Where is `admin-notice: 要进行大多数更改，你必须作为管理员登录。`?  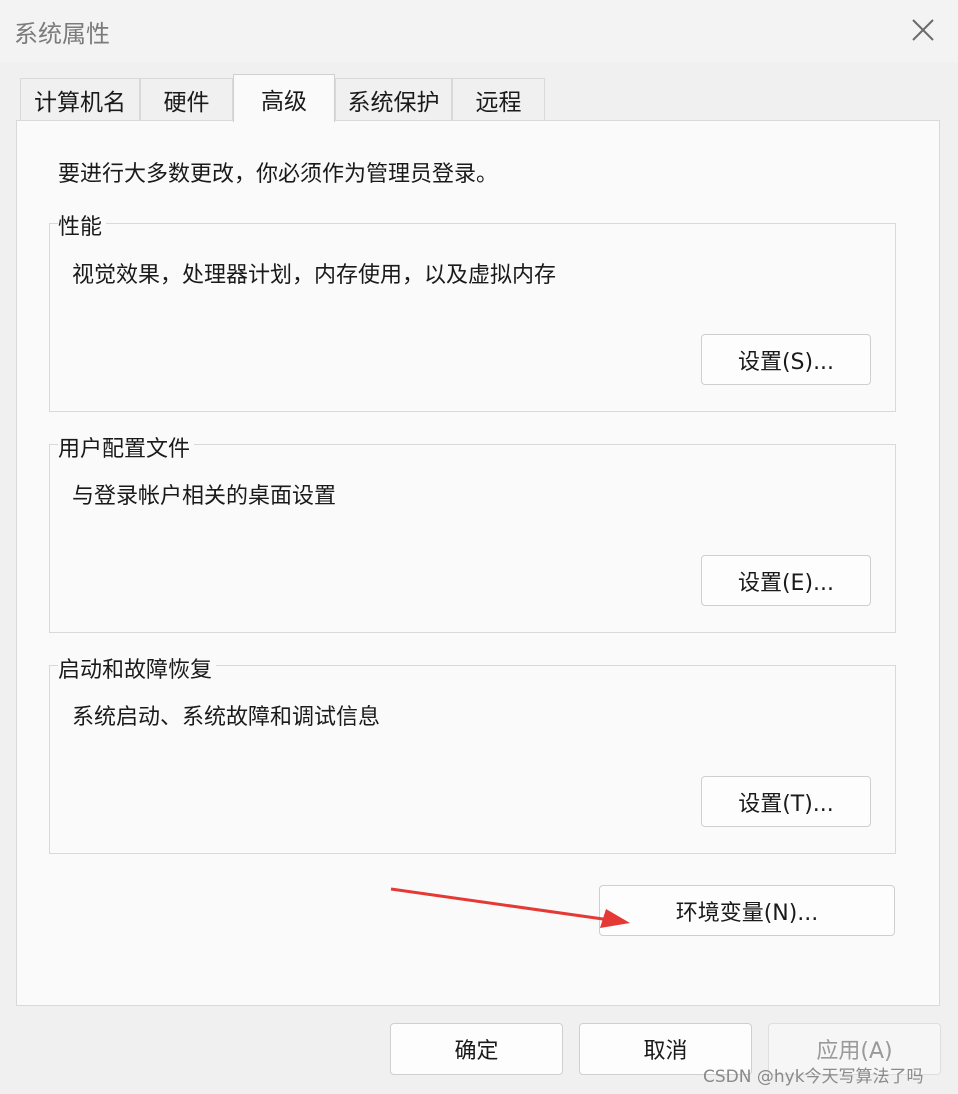 admin-notice: 要进行大多数更改，你必须作为管理员登录。 is located at coordinates (278, 174).